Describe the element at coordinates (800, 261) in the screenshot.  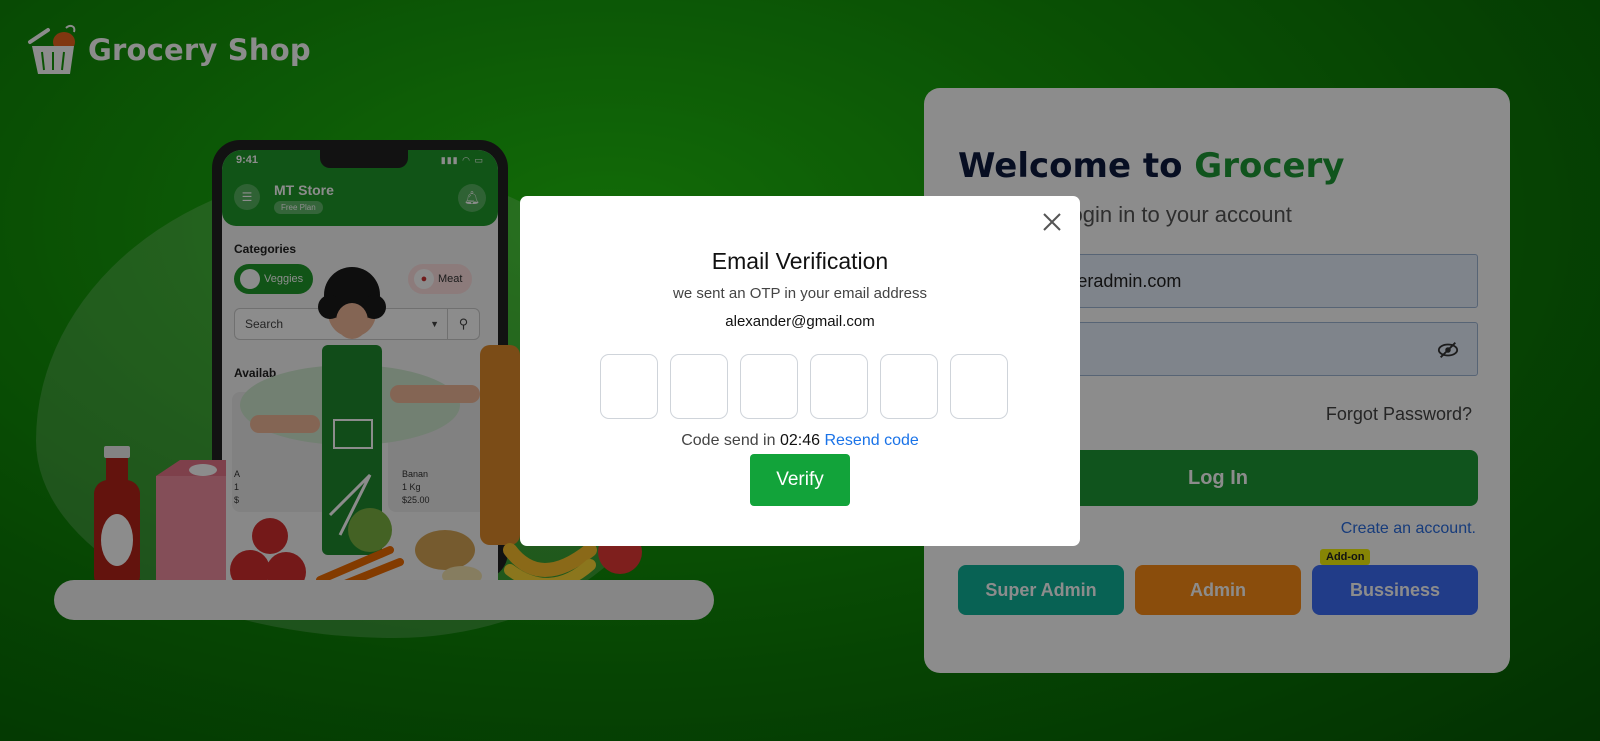
I see `modal-title: Email Verification` at that location.